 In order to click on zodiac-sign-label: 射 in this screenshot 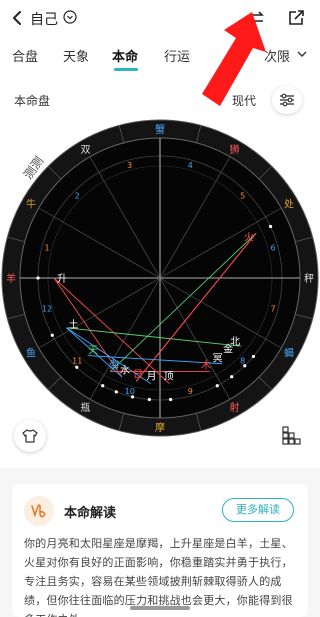, I will do `click(235, 408)`.